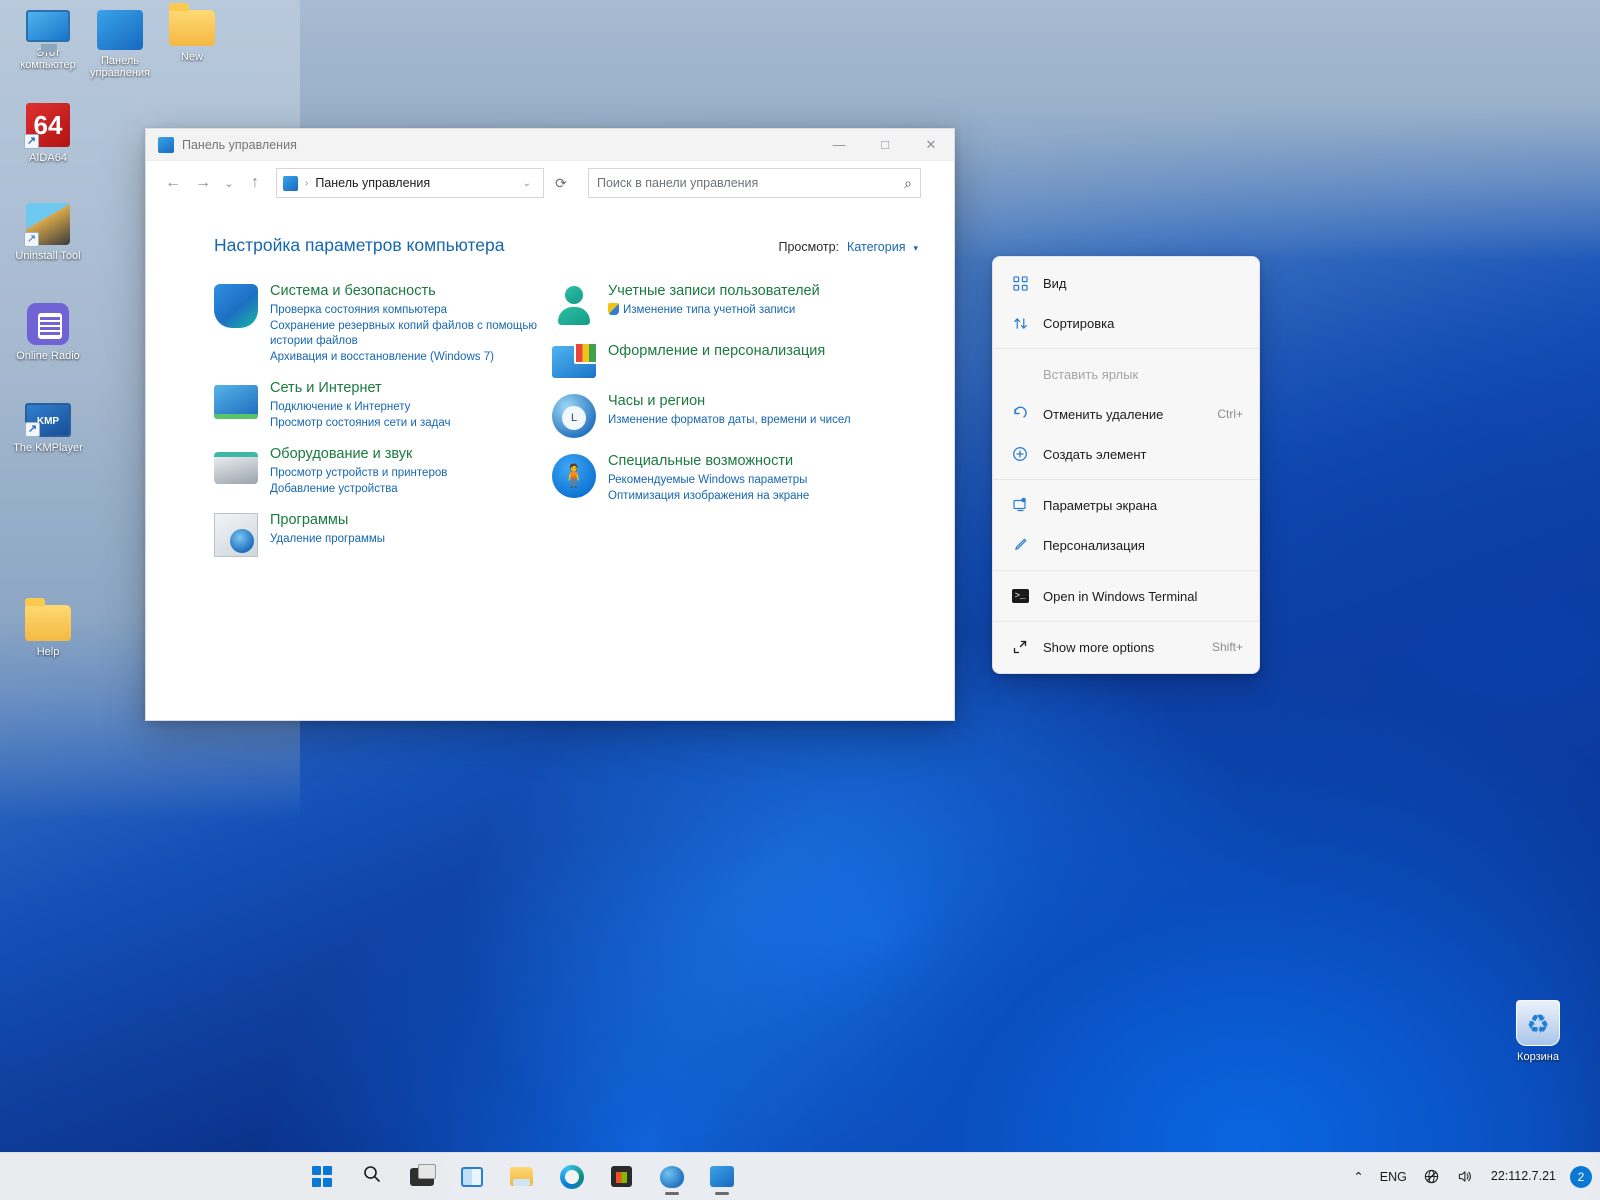 The height and width of the screenshot is (1200, 1600). What do you see at coordinates (327, 540) in the screenshot?
I see `category-link: Удаление программы` at bounding box center [327, 540].